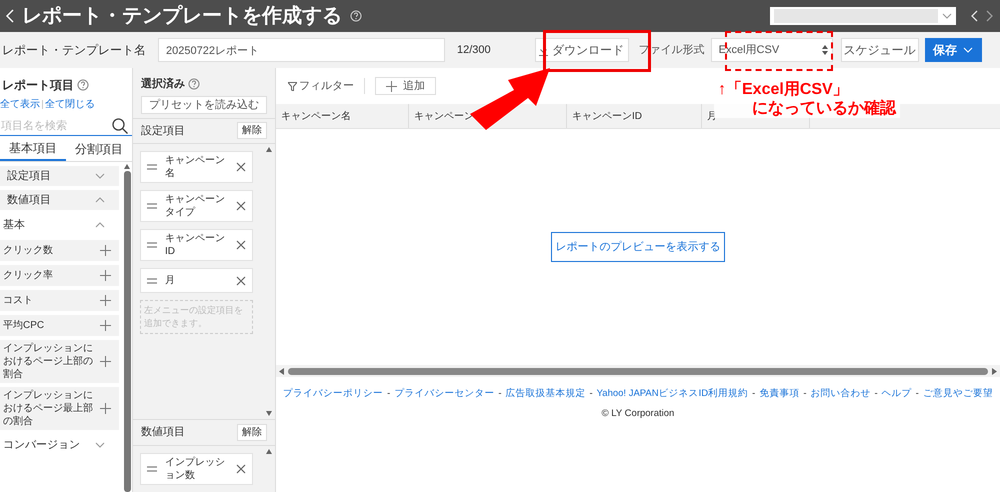 This screenshot has width=1000, height=492. What do you see at coordinates (638, 247) in the screenshot?
I see `preview-button: レポートのプレビューを表示する` at bounding box center [638, 247].